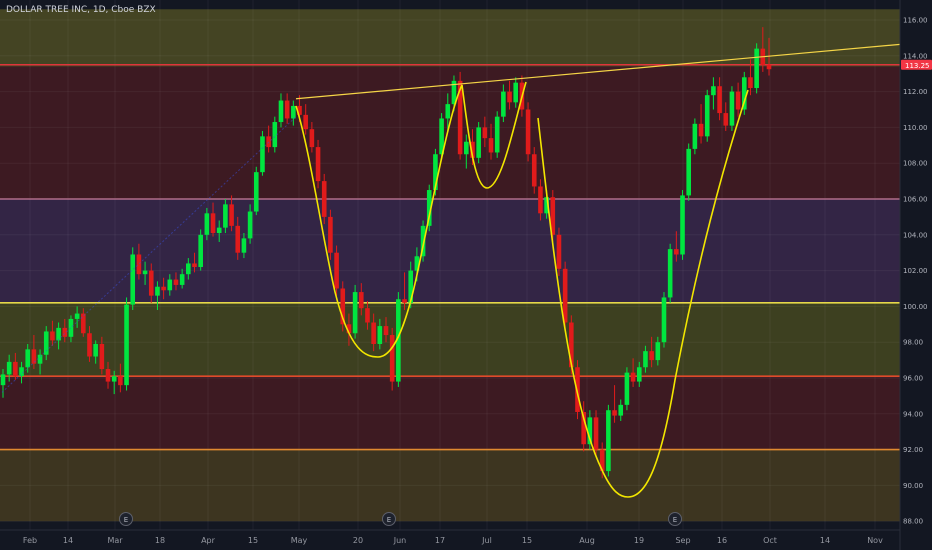  I want to click on y-tick-label: 100.00, so click(915, 307).